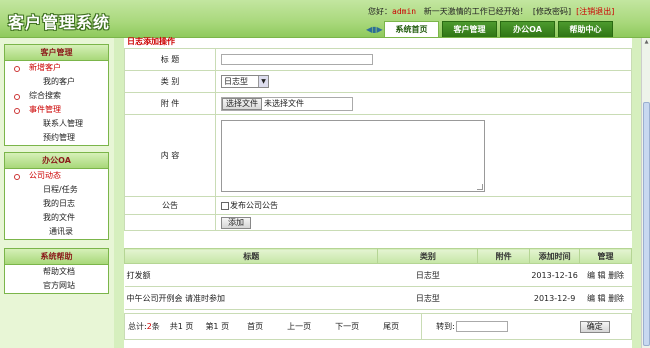 Image resolution: width=650 pixels, height=348 pixels. What do you see at coordinates (263, 81) in the screenshot?
I see `chevron-down-icon: ▼` at bounding box center [263, 81].